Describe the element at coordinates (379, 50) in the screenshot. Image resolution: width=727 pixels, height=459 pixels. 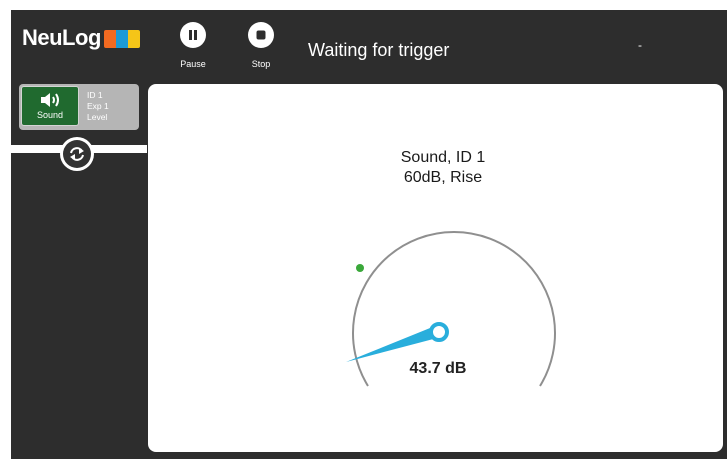
I see `status-text: Waiting for trigger` at that location.